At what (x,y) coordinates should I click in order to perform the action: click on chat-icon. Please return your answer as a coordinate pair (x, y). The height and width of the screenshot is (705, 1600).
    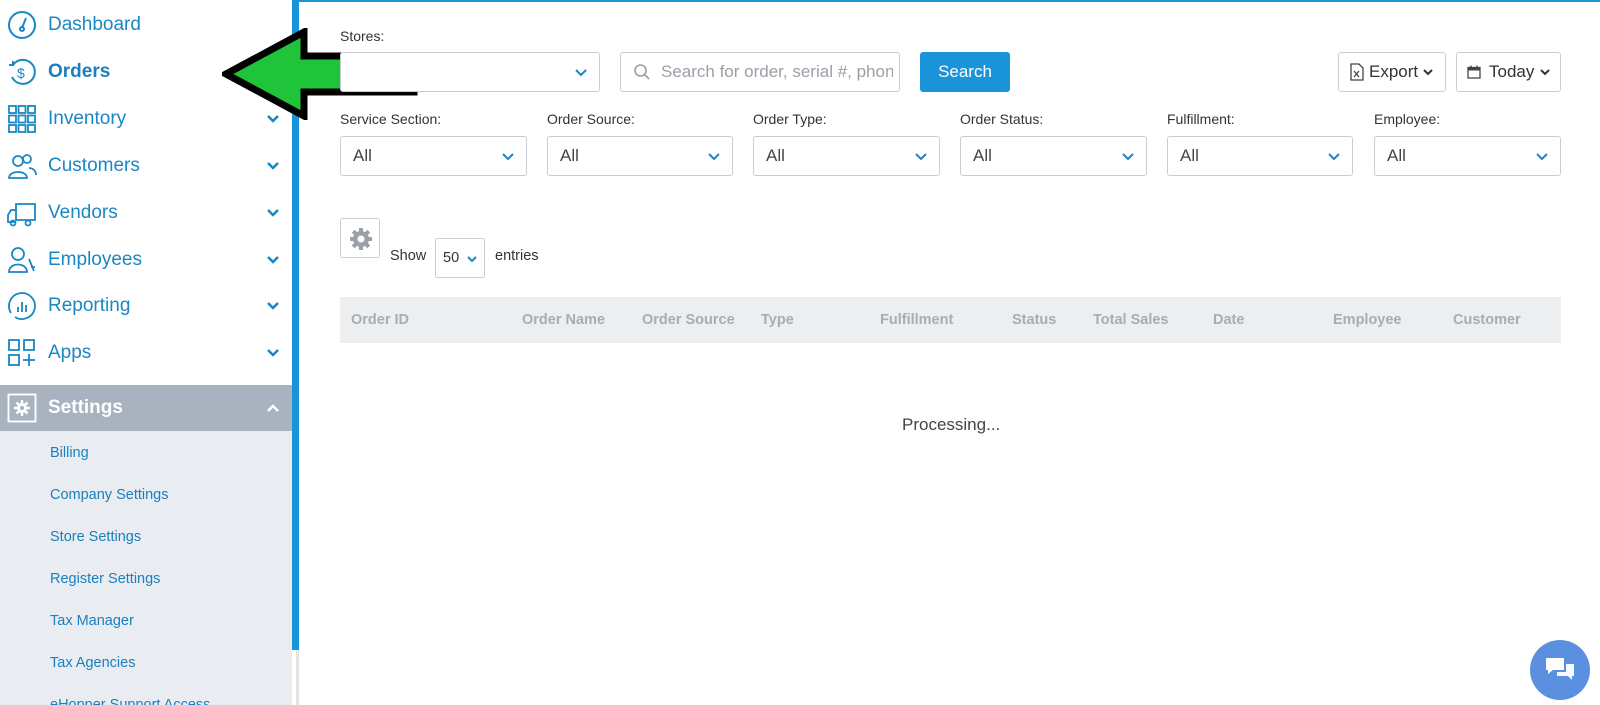
    Looking at the image, I should click on (1560, 669).